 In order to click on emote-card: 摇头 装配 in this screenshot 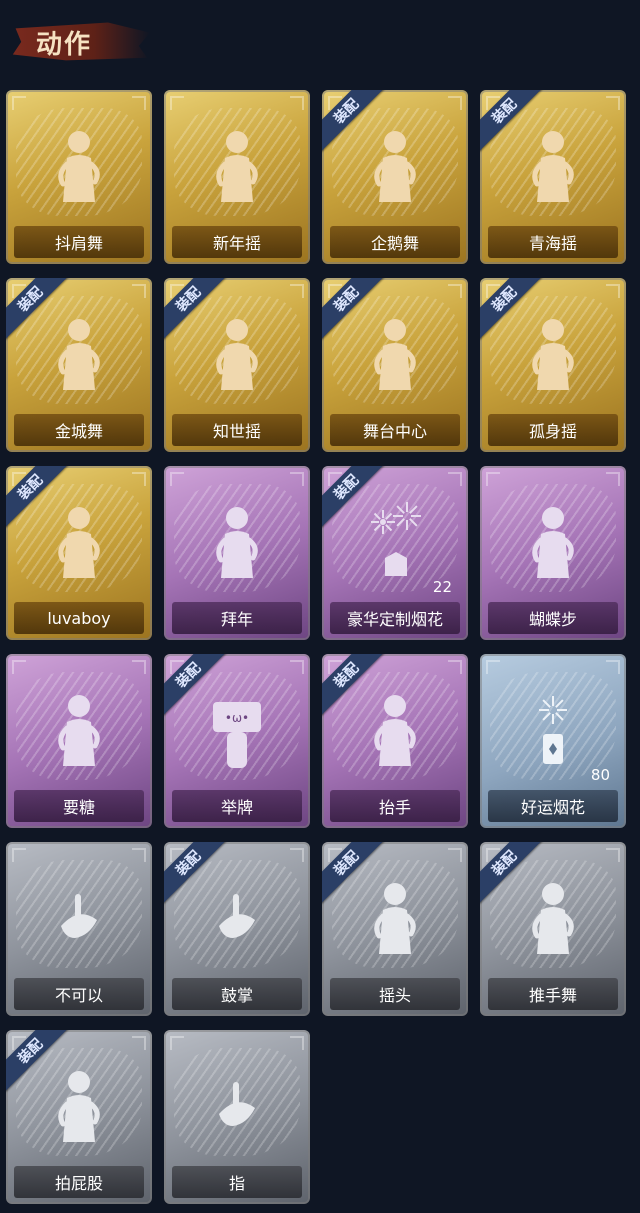, I will do `click(395, 929)`.